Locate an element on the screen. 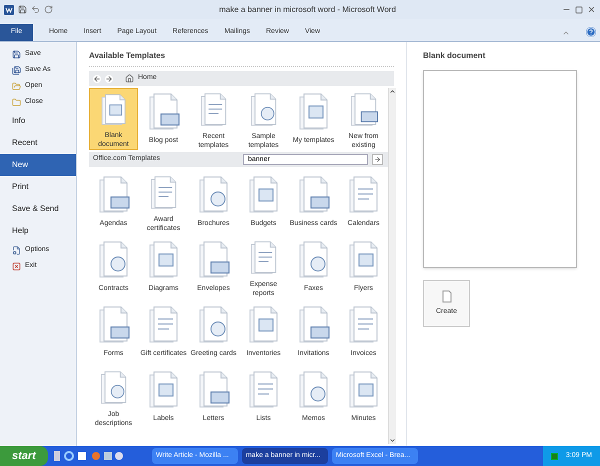 This screenshot has height=466, width=600. window-title: make a banner in microsoft word - Microsoft Word is located at coordinates (307, 10).